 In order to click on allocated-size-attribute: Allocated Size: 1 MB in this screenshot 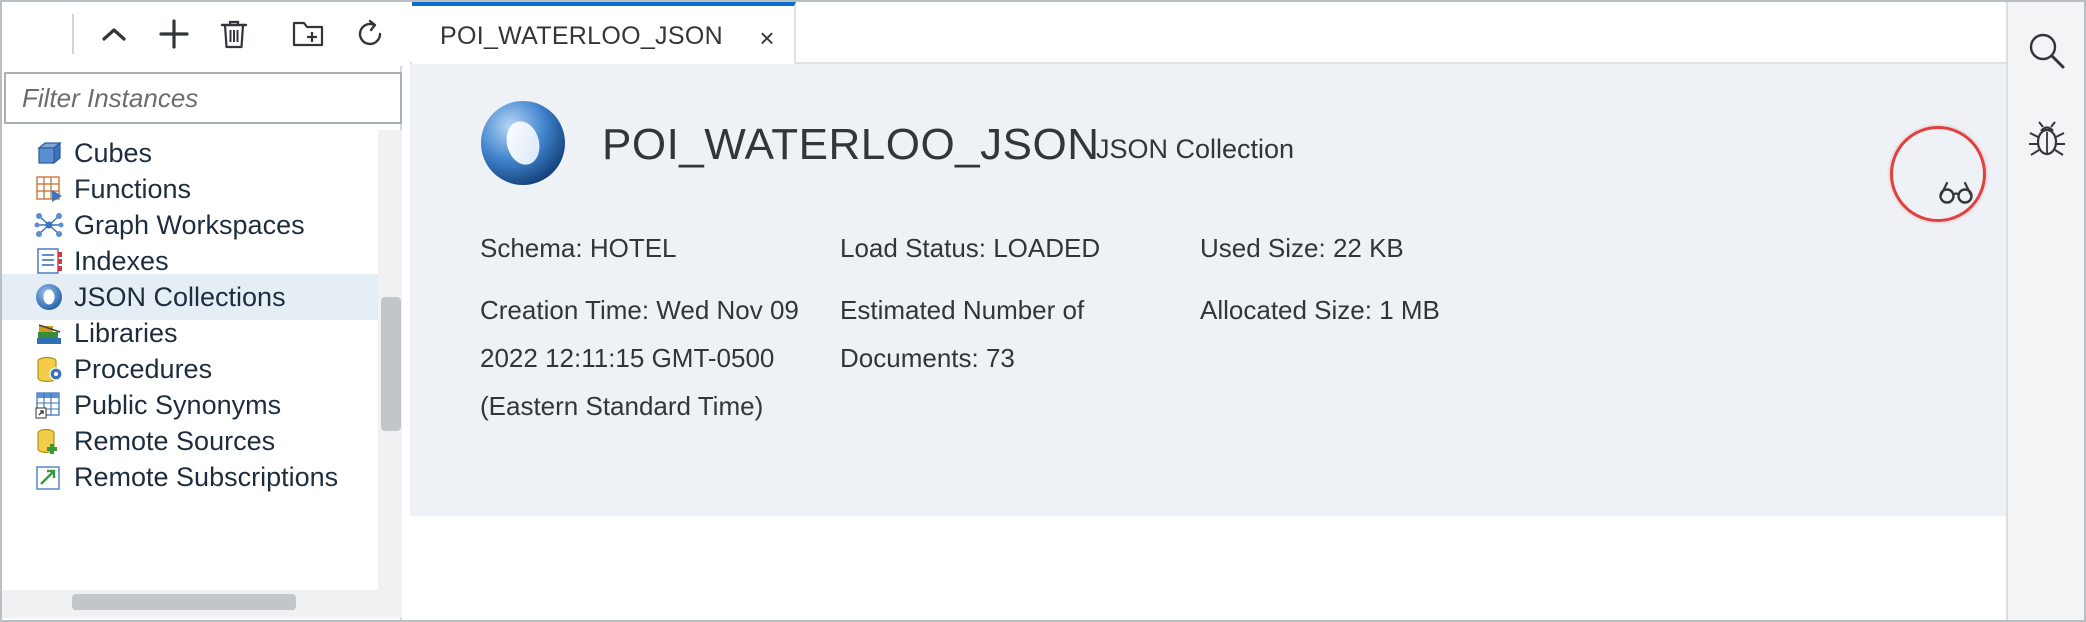, I will do `click(1320, 310)`.